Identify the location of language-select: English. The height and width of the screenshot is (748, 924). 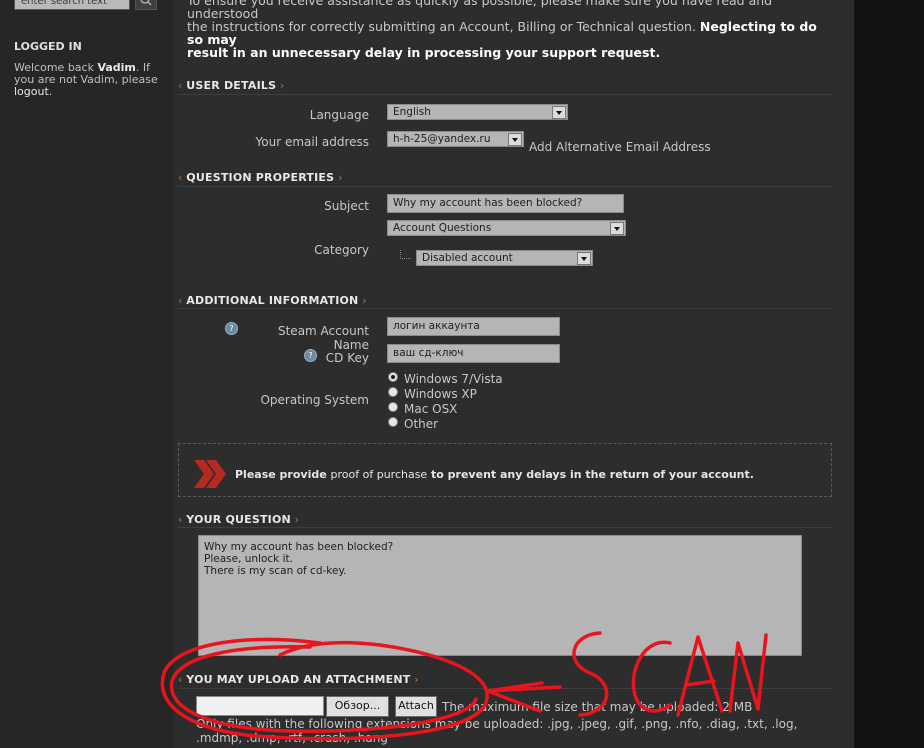
(477, 112).